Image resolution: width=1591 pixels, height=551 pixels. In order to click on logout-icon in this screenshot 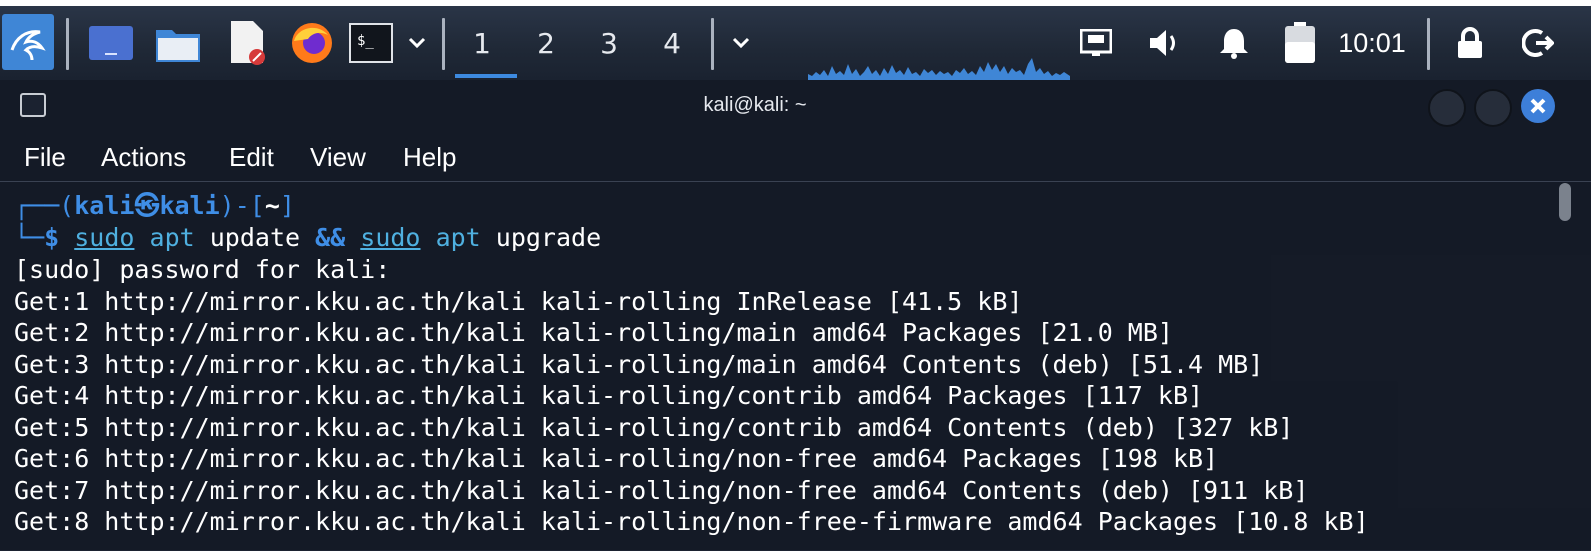, I will do `click(1538, 43)`.